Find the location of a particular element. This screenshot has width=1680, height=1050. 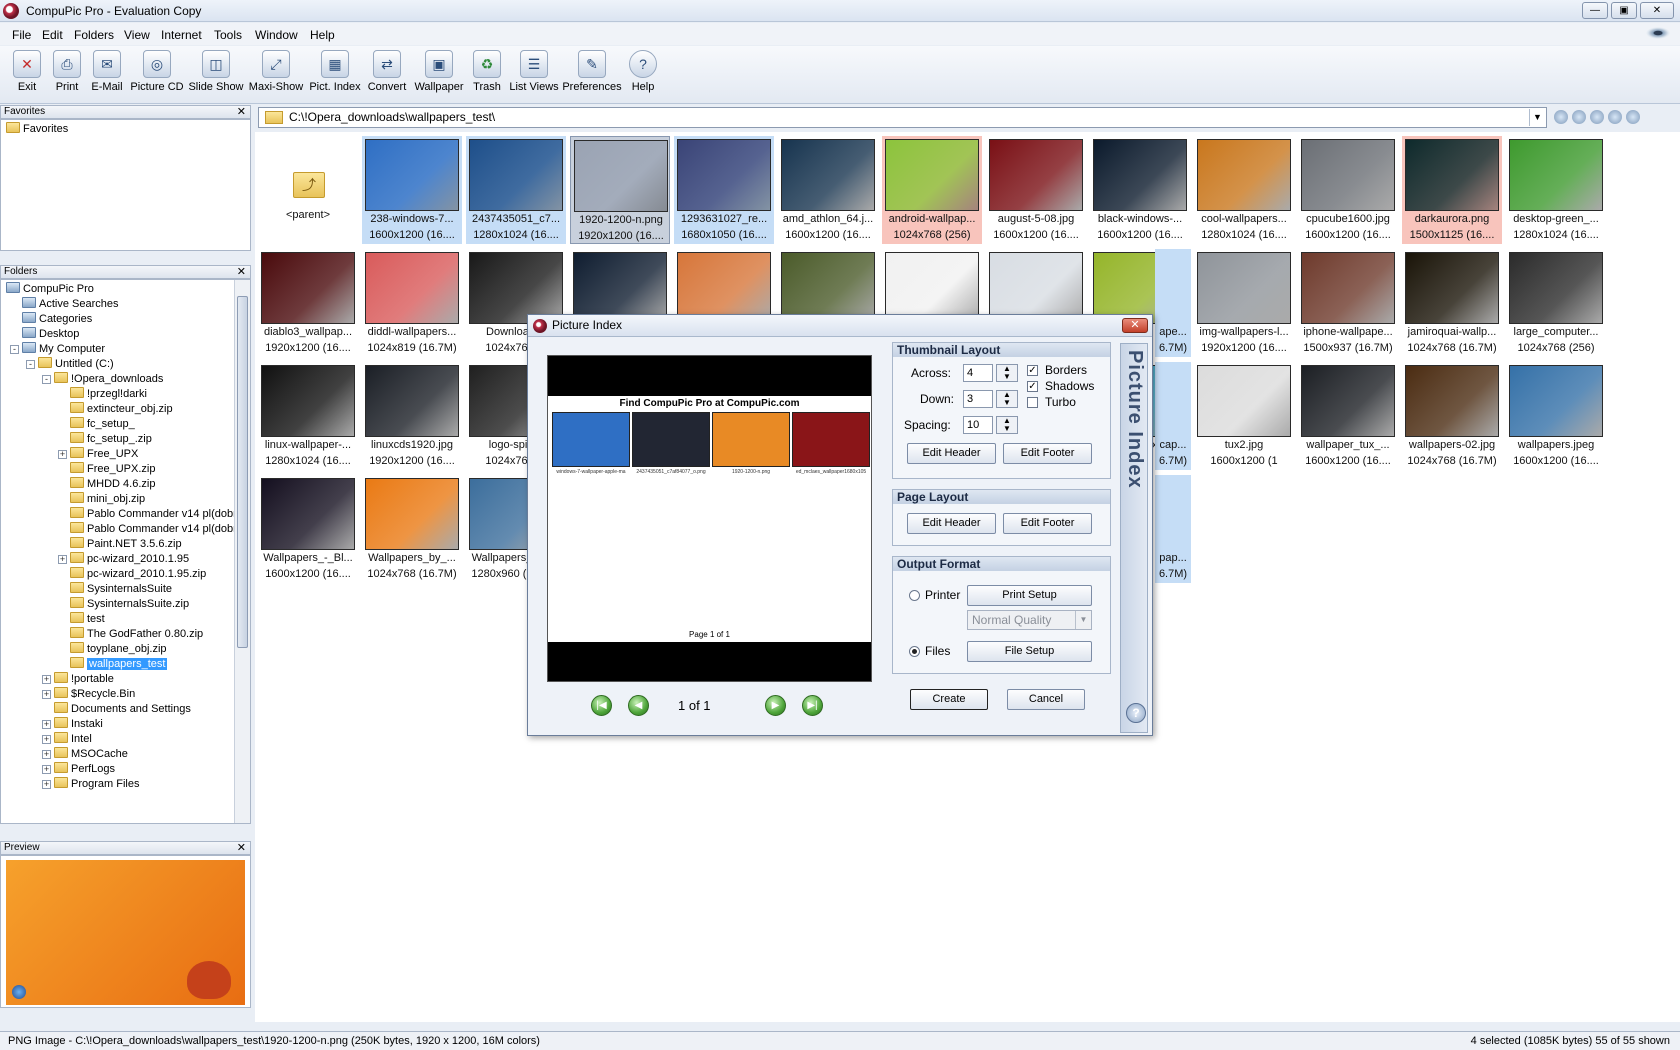

convert-button: ⇄ Convert is located at coordinates (387, 71).